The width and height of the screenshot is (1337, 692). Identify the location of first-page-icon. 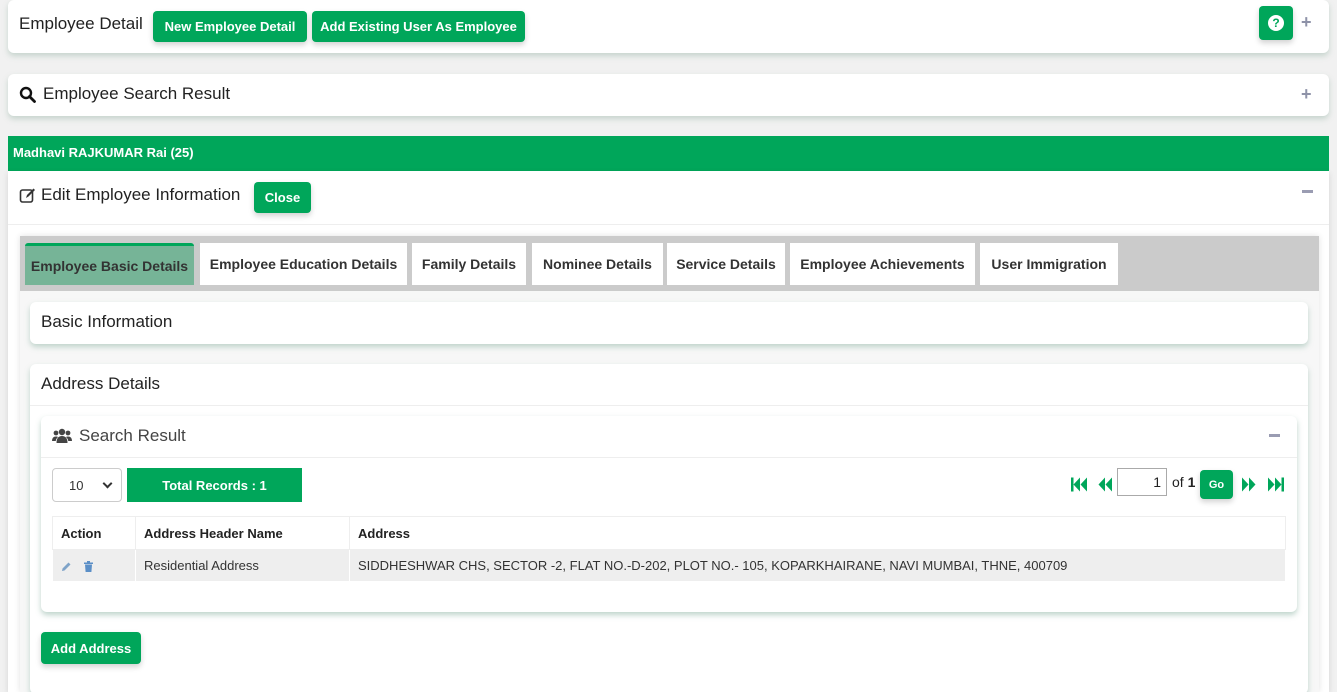
(1080, 484).